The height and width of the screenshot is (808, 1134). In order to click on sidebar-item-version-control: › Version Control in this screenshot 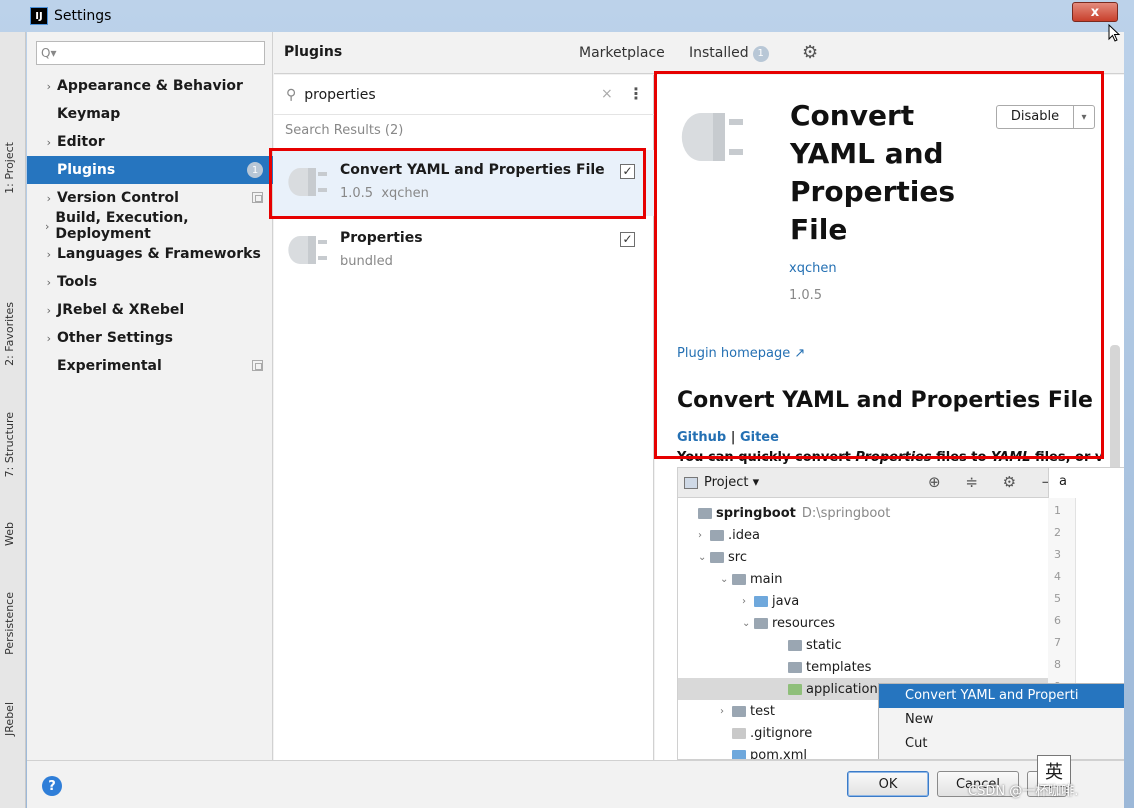, I will do `click(150, 198)`.